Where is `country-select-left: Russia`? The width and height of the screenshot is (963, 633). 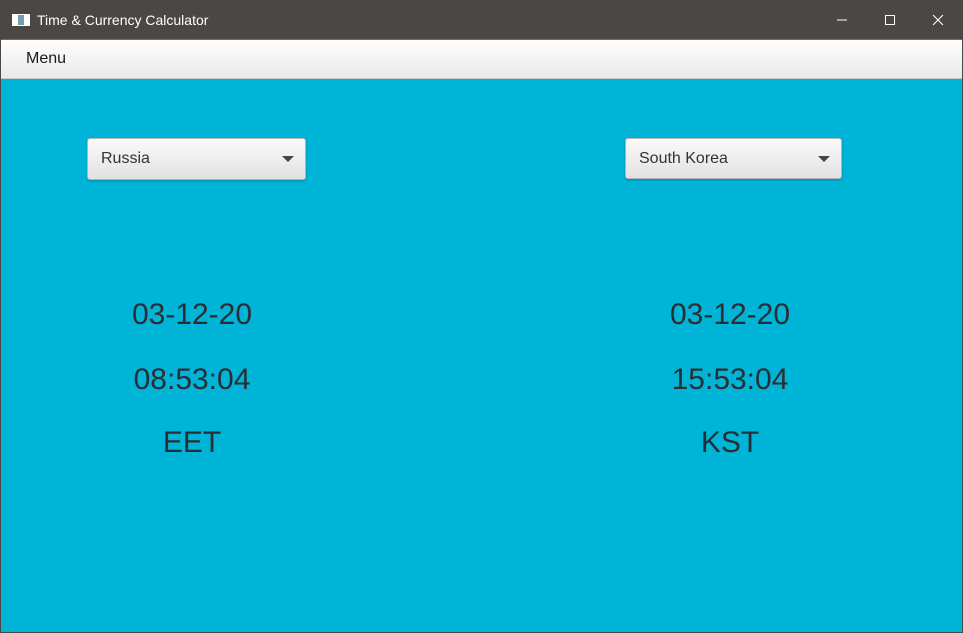
country-select-left: Russia is located at coordinates (196, 159).